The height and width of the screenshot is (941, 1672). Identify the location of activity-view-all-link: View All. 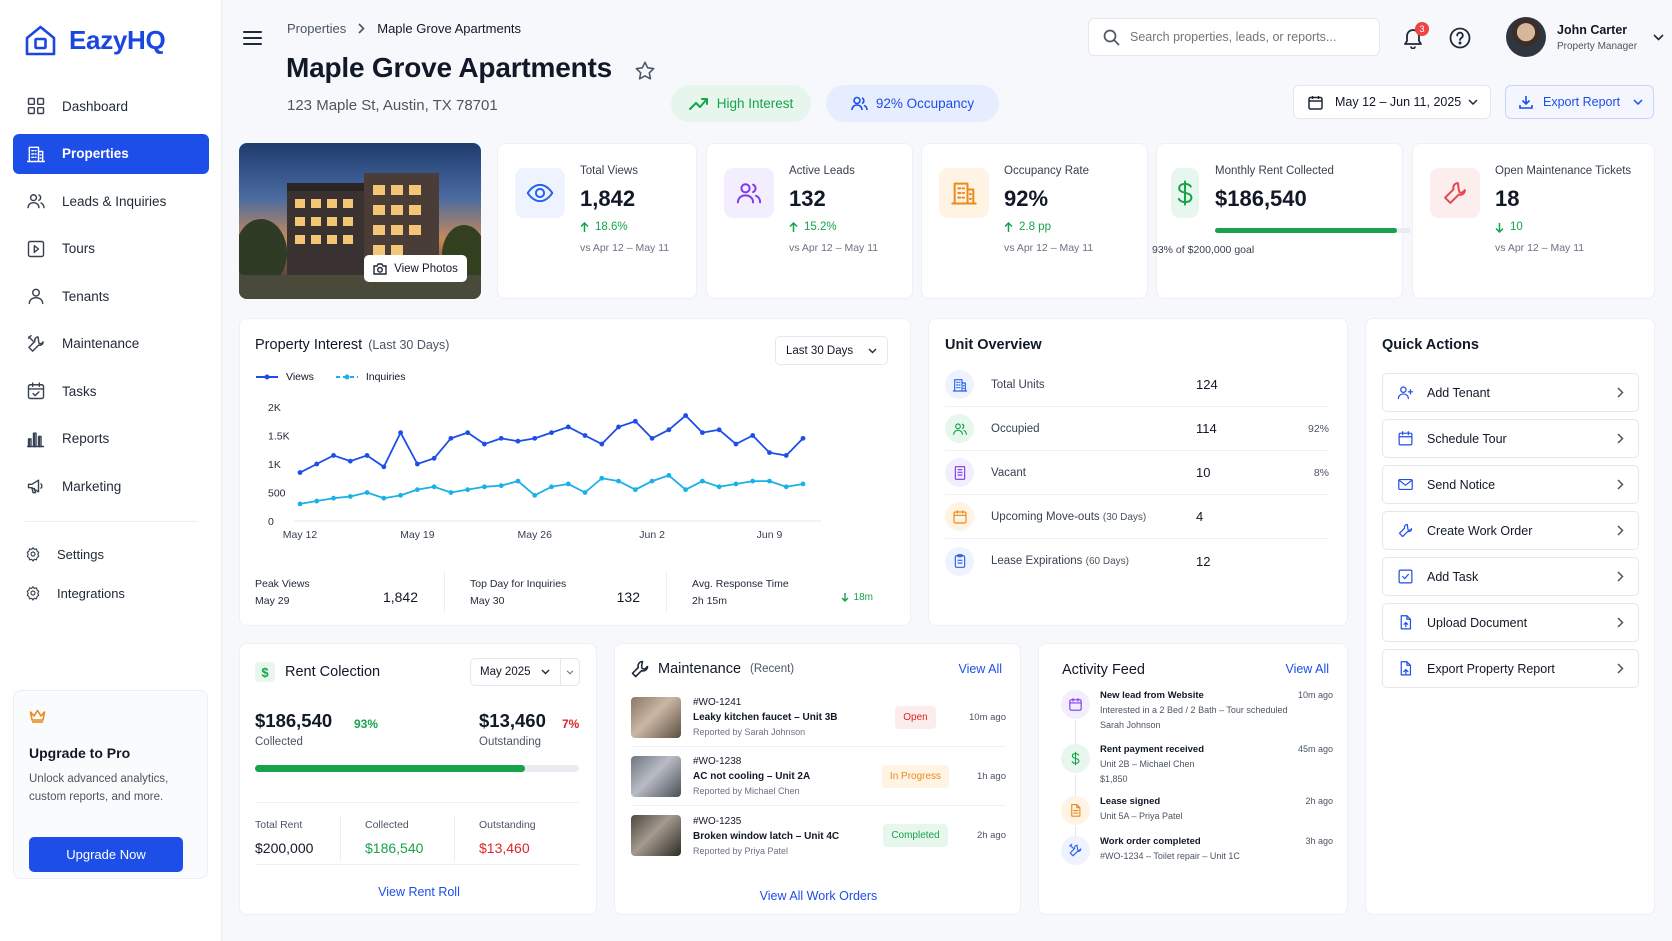
(1307, 669).